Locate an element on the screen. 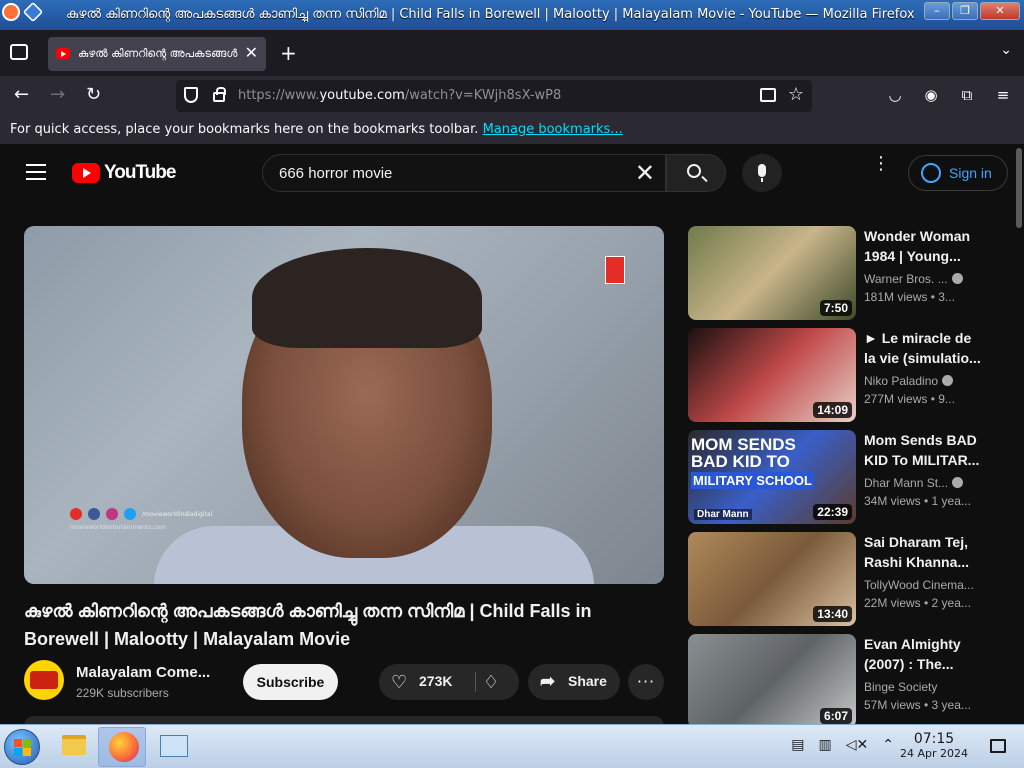 The image size is (1024, 768). subscribe-button: Subscribe is located at coordinates (290, 682).